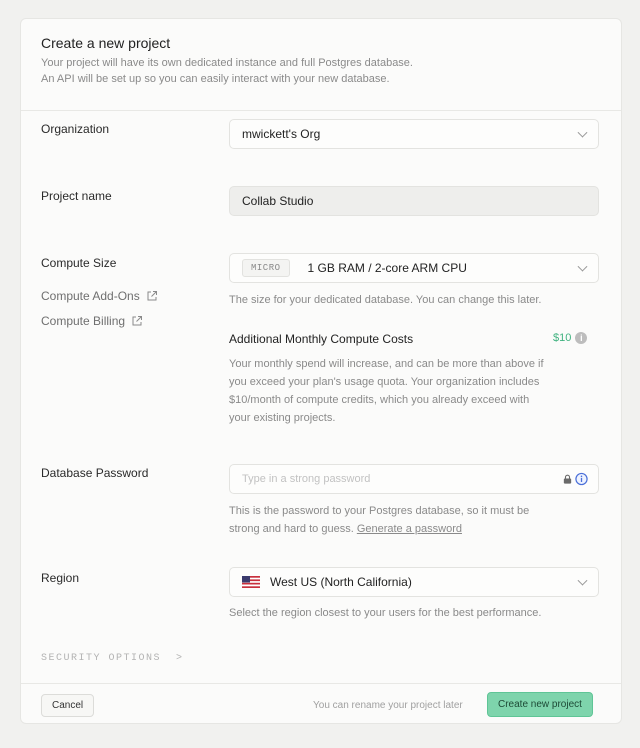 The image size is (640, 748). I want to click on info-icon: i, so click(581, 338).